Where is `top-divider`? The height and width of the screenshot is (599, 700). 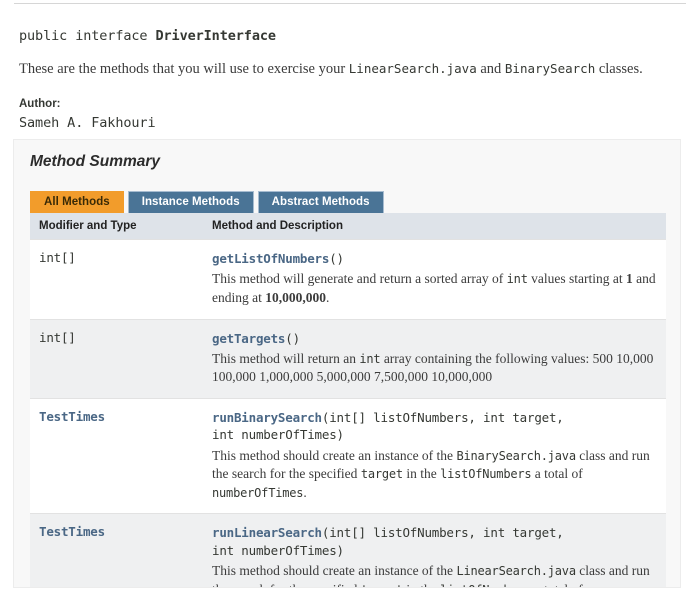 top-divider is located at coordinates (350, 3).